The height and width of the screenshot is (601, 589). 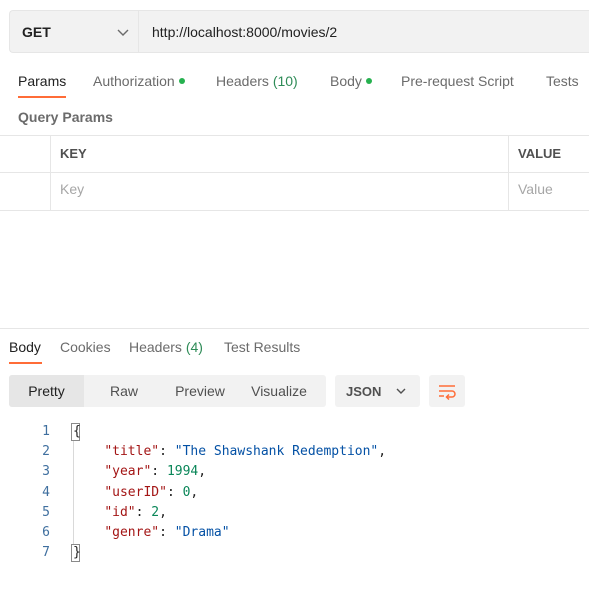 What do you see at coordinates (77, 552) in the screenshot?
I see `json-close-brace: }` at bounding box center [77, 552].